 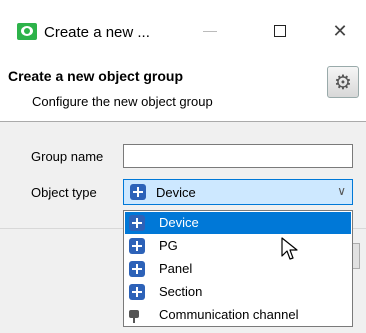 What do you see at coordinates (168, 245) in the screenshot?
I see `option-label: PG` at bounding box center [168, 245].